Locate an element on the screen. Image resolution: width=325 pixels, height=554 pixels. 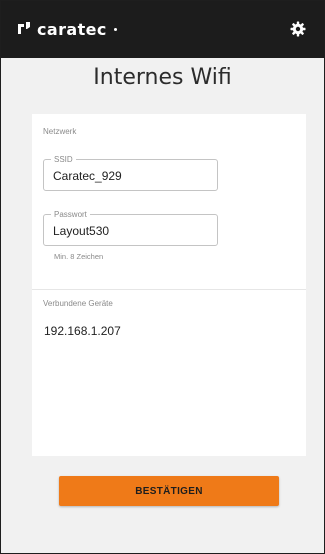
password-value: Layout530 is located at coordinates (81, 231).